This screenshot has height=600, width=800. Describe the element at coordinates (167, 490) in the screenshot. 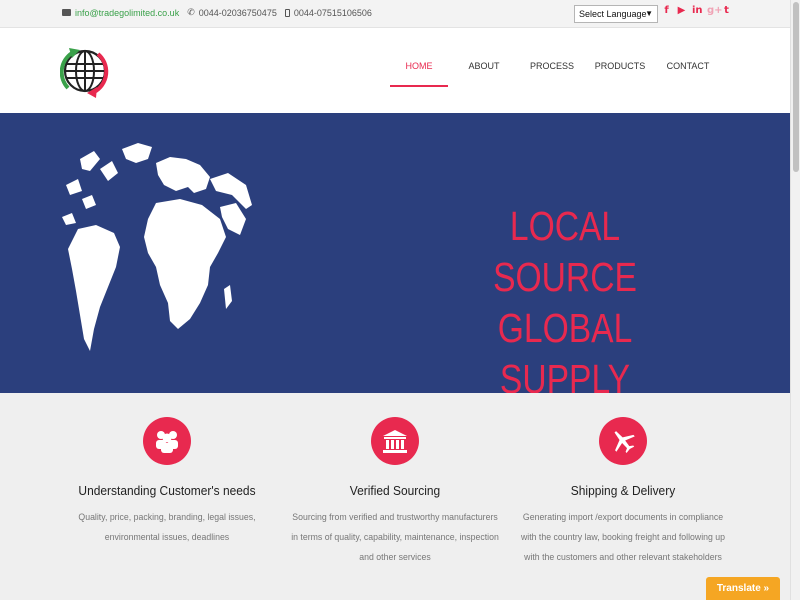

I see `feature-title: Understanding Customer's needs` at that location.